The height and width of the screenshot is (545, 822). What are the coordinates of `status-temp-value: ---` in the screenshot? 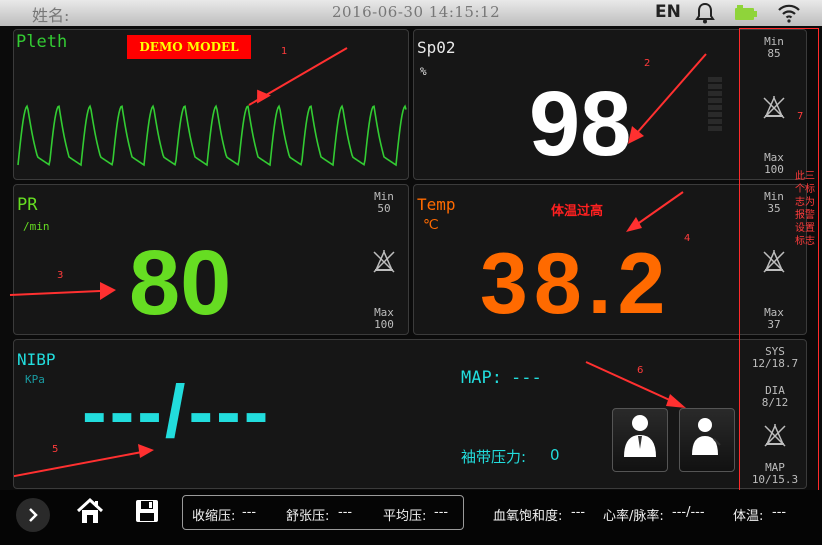 It's located at (779, 512).